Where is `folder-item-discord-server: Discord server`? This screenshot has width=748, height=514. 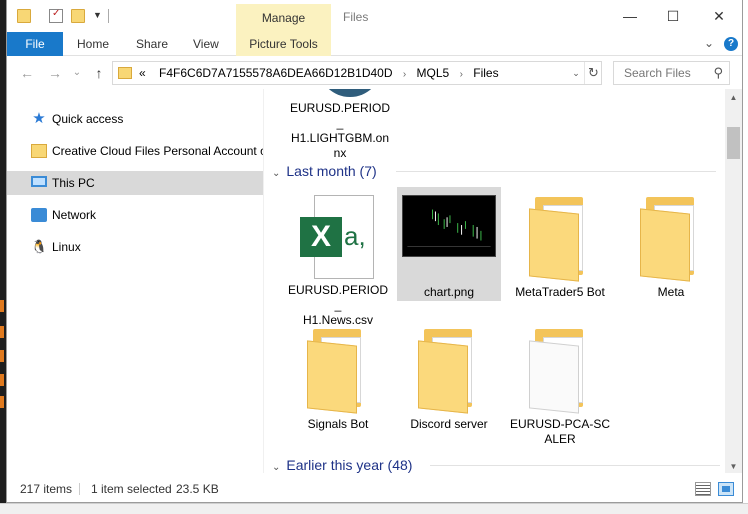
folder-item-discord-server: Discord server is located at coordinates (449, 382).